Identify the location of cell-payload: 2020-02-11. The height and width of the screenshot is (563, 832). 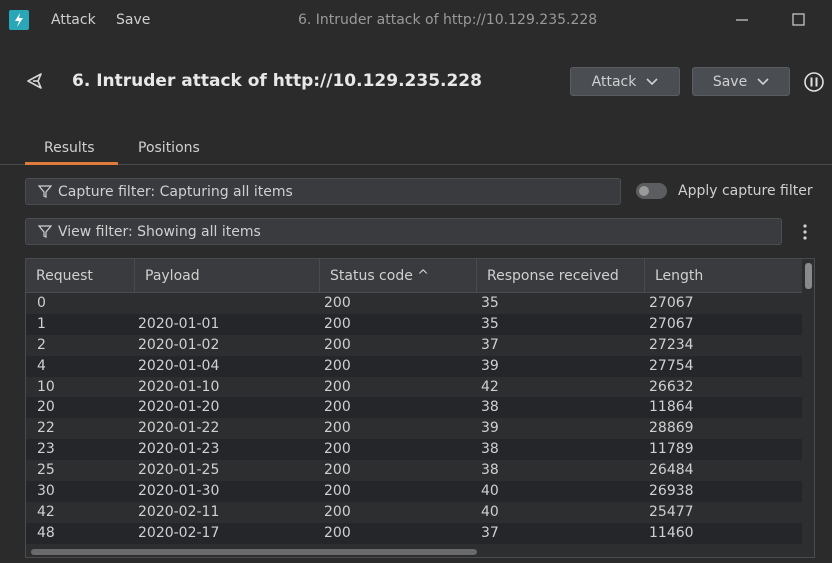
(179, 511).